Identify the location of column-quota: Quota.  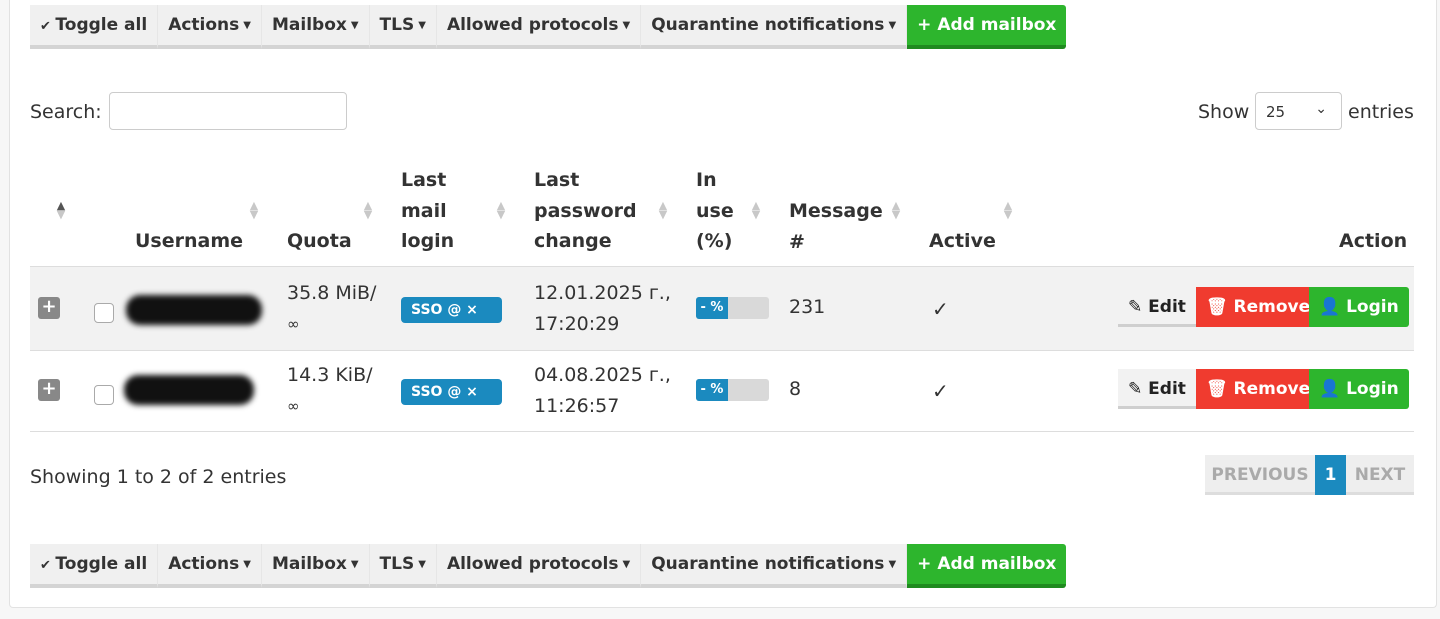
(319, 241).